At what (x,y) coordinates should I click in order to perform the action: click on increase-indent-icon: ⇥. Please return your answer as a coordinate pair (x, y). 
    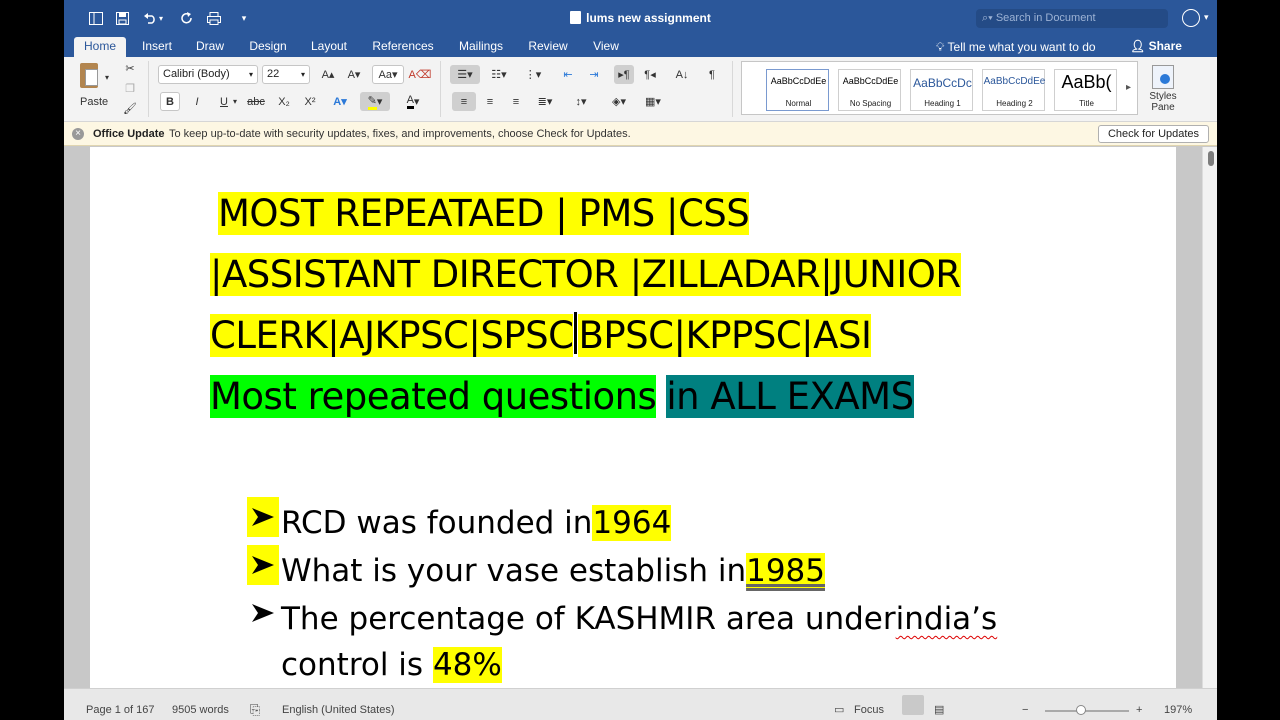
    Looking at the image, I should click on (594, 74).